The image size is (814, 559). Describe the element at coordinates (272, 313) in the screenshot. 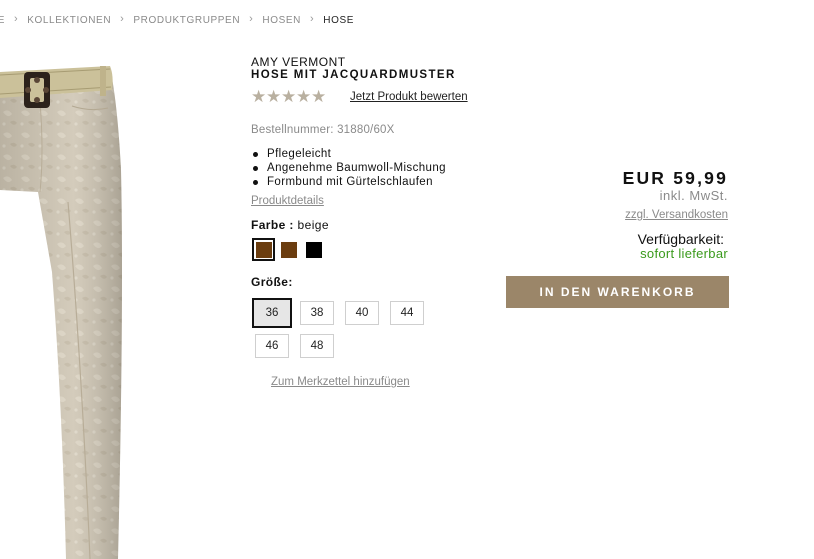

I see `size-option-36: 36` at that location.